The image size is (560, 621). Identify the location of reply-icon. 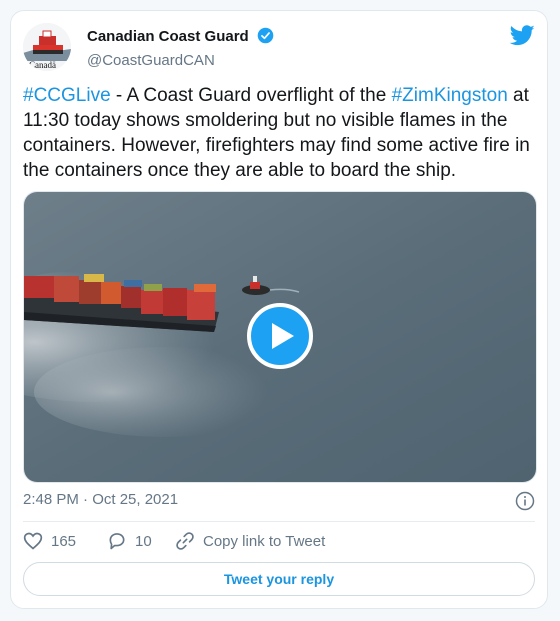
(117, 541).